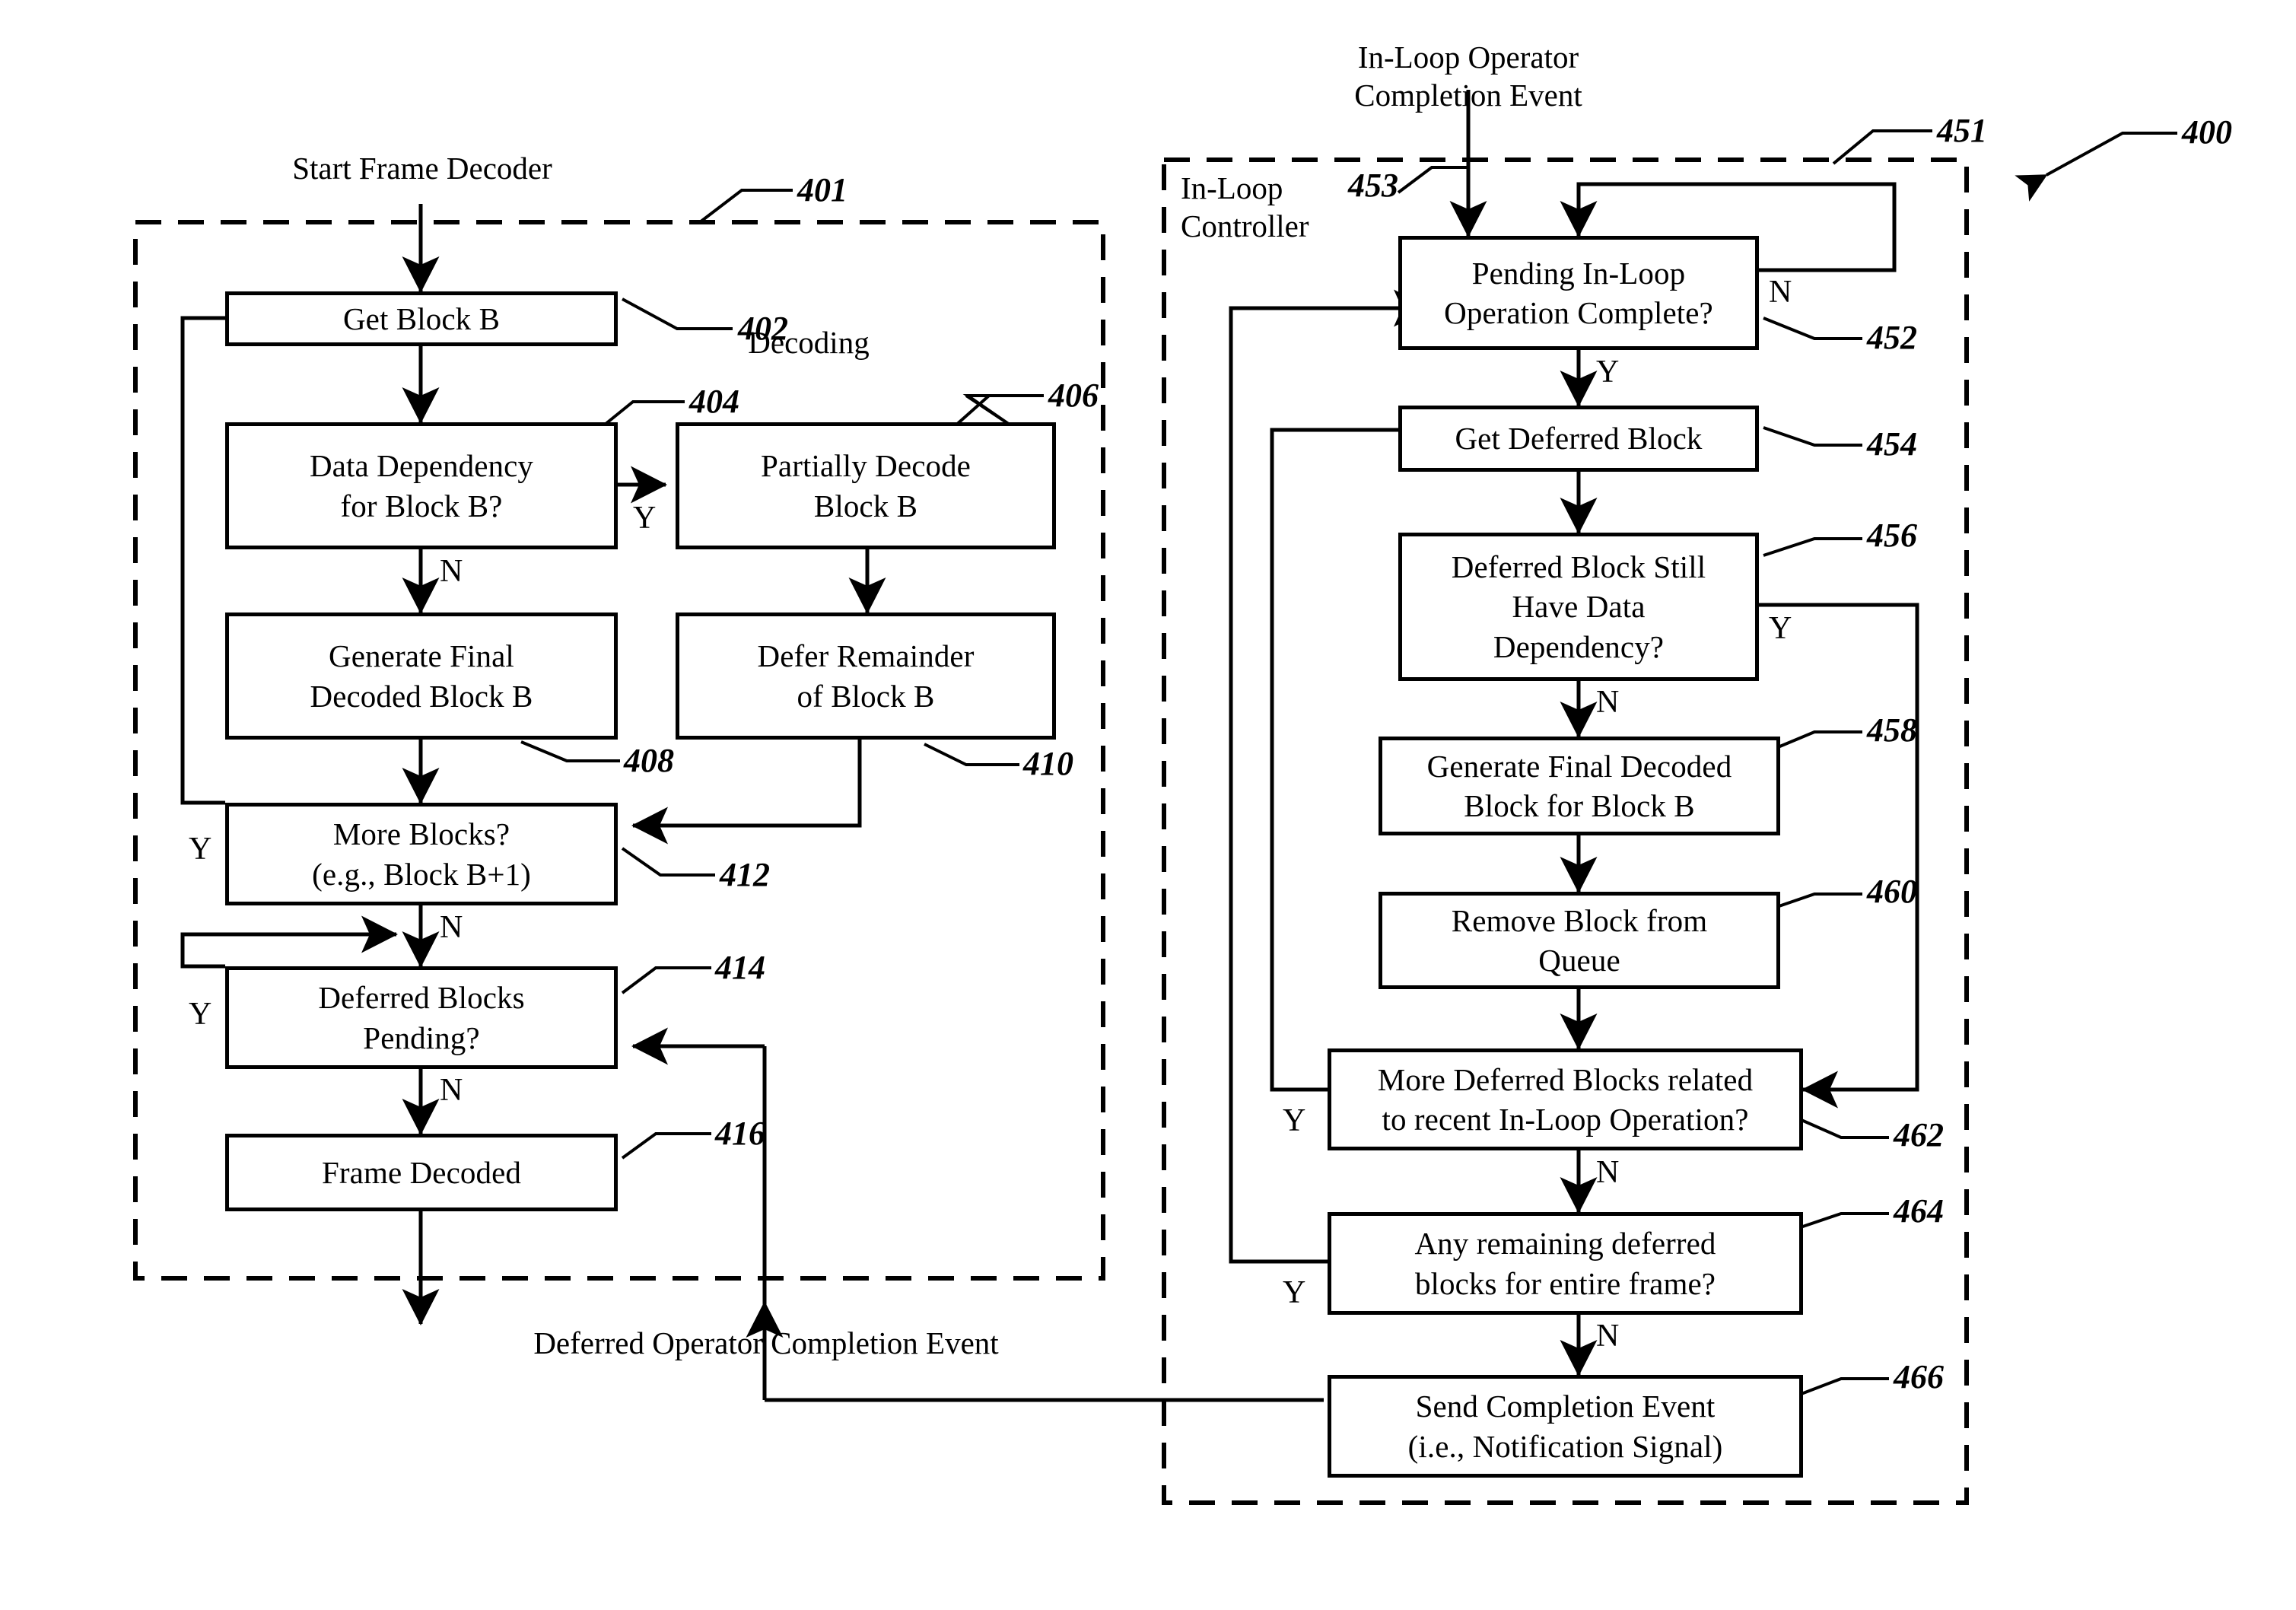 The height and width of the screenshot is (1610, 2296). Describe the element at coordinates (1608, 1172) in the screenshot. I see `branch-label-462-no: N` at that location.